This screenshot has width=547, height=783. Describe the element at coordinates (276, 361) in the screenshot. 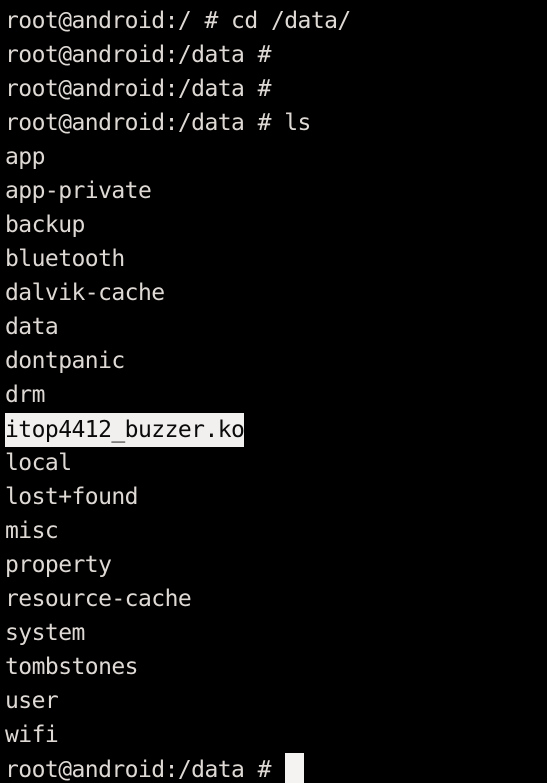

I see `terminal-line: dontpanic` at that location.